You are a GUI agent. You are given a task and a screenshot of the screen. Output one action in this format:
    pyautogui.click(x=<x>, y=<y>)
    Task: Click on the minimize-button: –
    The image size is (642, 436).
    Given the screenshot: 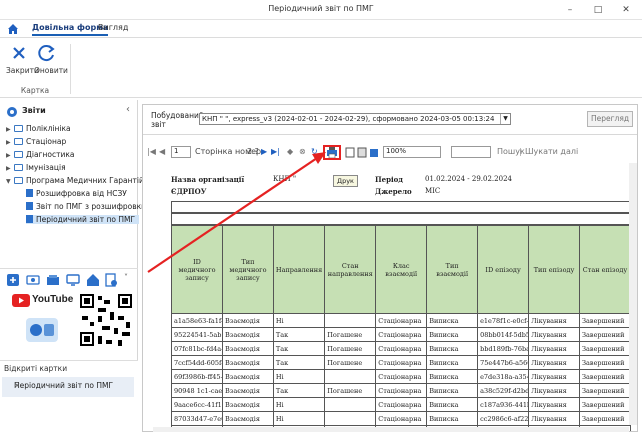 What is the action you would take?
    pyautogui.click(x=570, y=10)
    